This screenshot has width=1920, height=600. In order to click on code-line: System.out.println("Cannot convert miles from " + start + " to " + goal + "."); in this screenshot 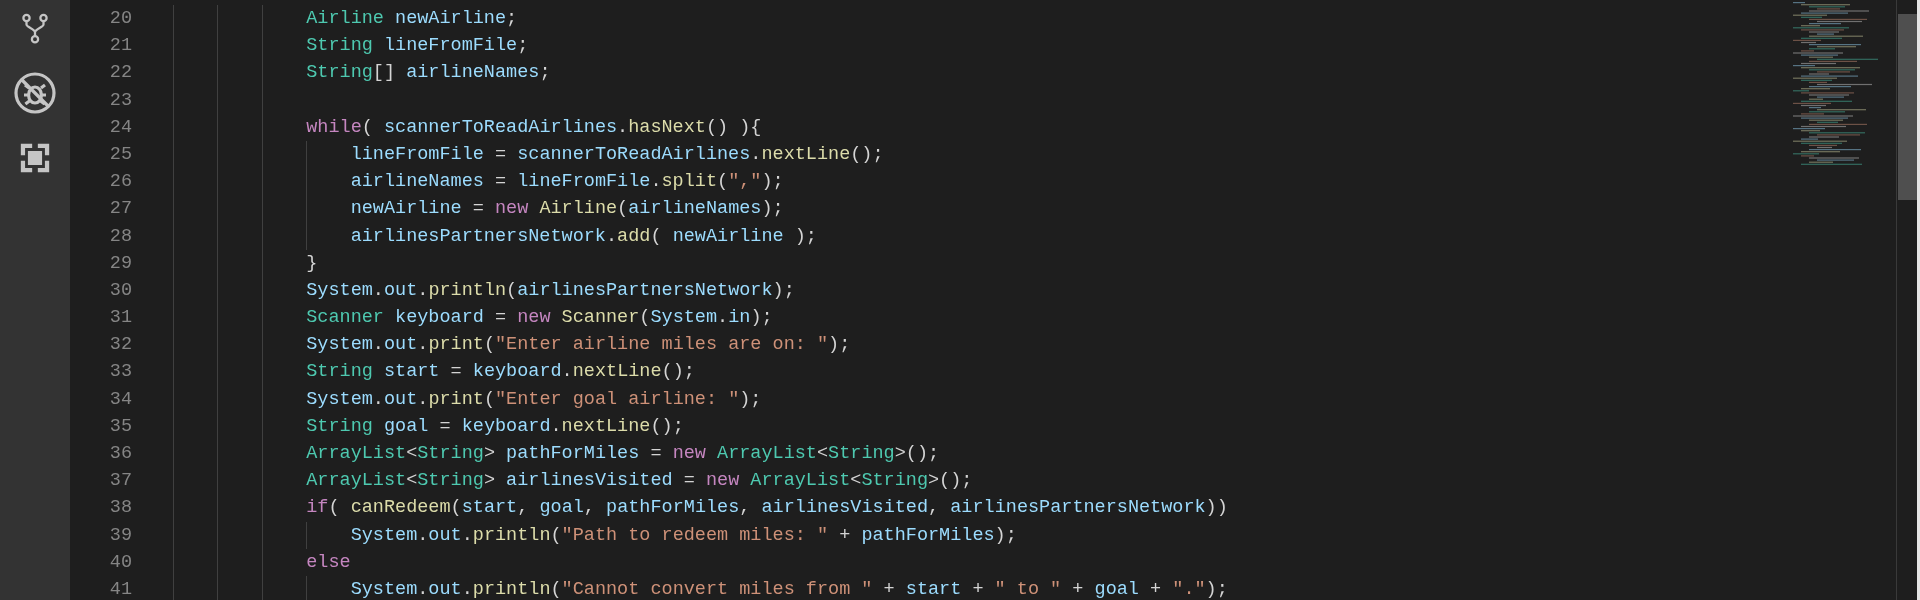, I will do `click(788, 589)`.